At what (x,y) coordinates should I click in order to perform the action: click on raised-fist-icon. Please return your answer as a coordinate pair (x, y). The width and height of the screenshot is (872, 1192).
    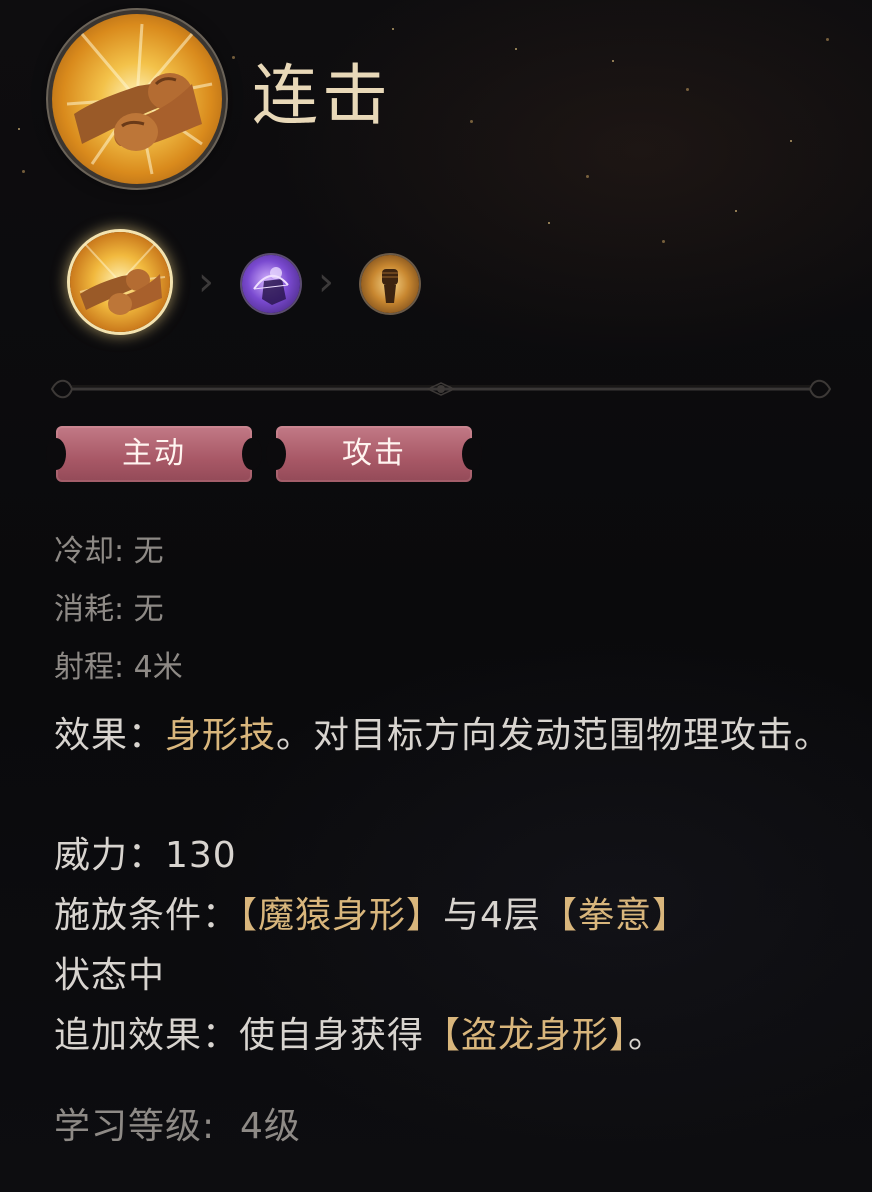
    Looking at the image, I should click on (390, 286).